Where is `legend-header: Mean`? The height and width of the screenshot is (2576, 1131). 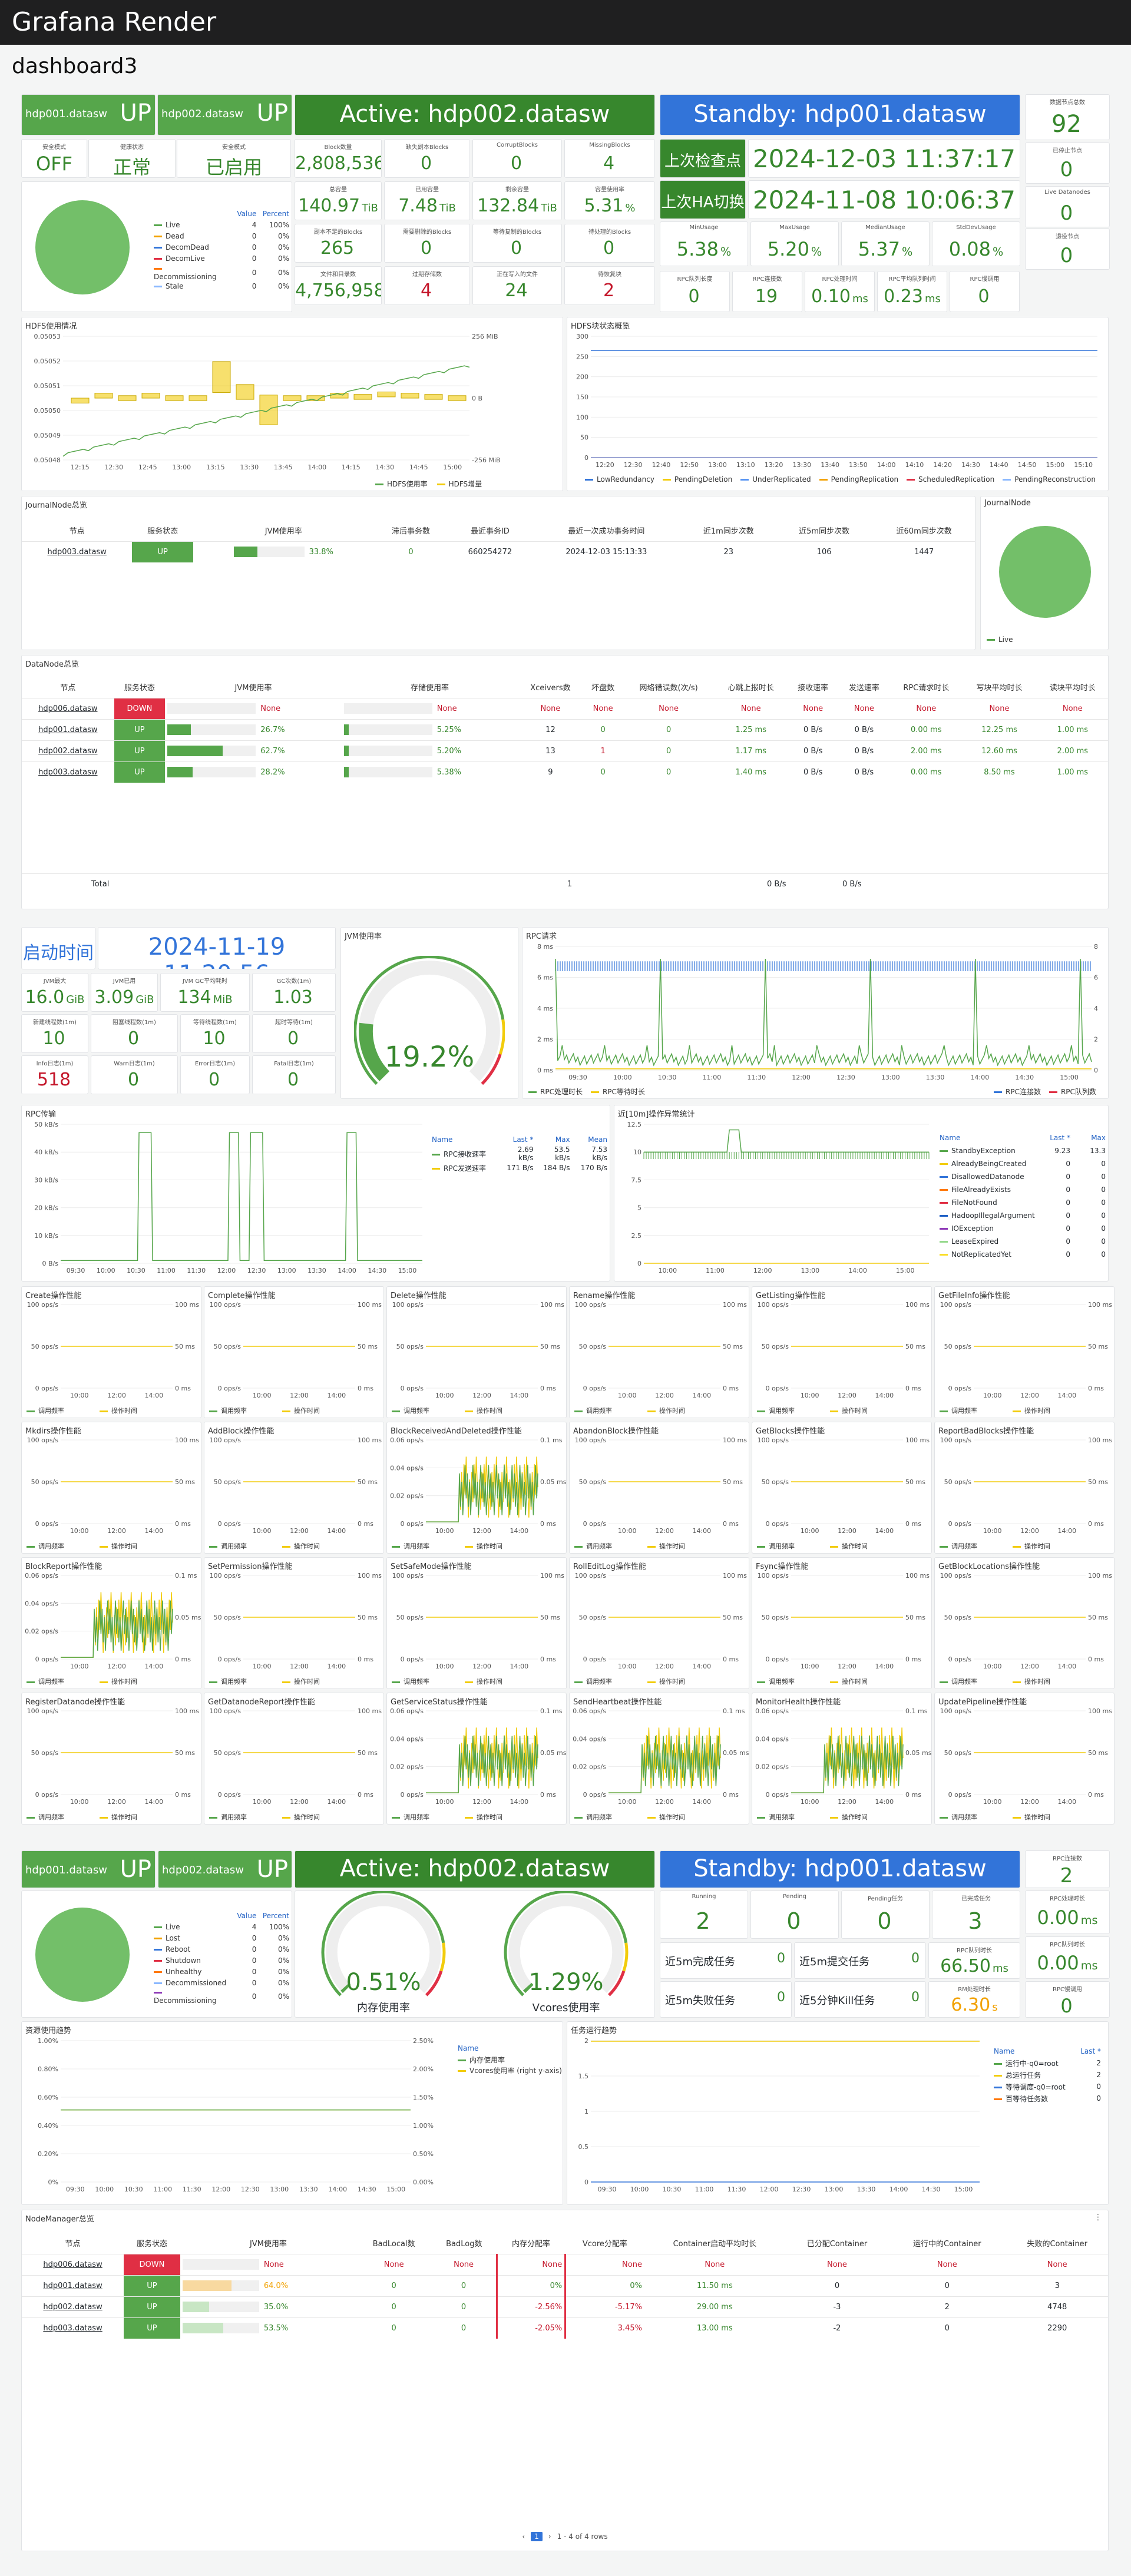
legend-header: Mean is located at coordinates (592, 1139).